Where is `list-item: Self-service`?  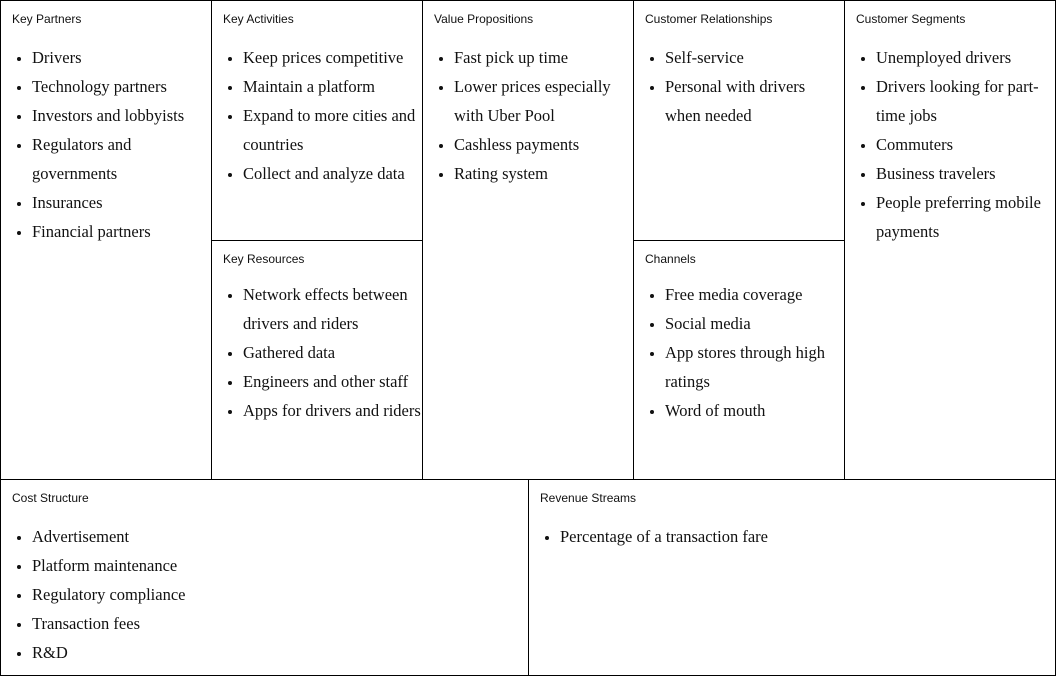
list-item: Self-service is located at coordinates (754, 57).